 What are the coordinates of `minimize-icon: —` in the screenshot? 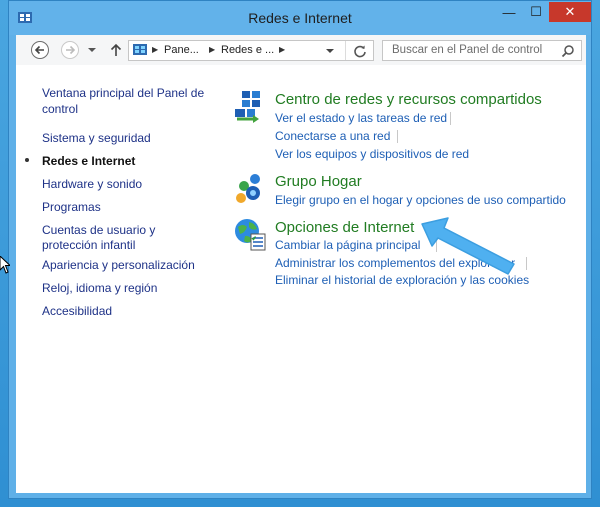 It's located at (509, 12).